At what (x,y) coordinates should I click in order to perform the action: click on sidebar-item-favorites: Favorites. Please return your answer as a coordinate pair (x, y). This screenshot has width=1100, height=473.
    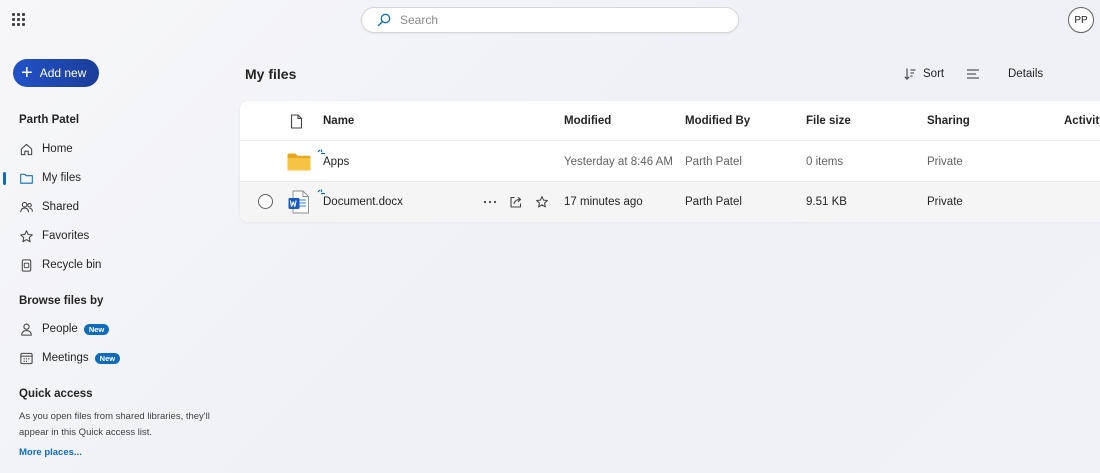
    Looking at the image, I should click on (54, 236).